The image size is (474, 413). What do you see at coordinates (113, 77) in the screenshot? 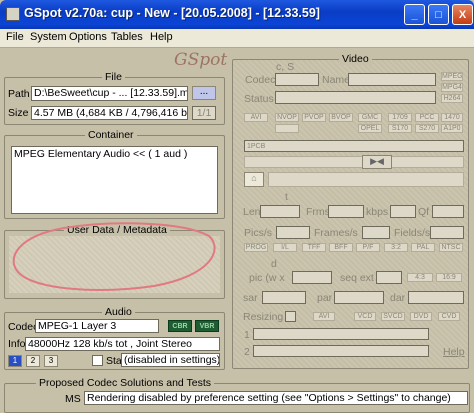
I see `file-legend: File` at bounding box center [113, 77].